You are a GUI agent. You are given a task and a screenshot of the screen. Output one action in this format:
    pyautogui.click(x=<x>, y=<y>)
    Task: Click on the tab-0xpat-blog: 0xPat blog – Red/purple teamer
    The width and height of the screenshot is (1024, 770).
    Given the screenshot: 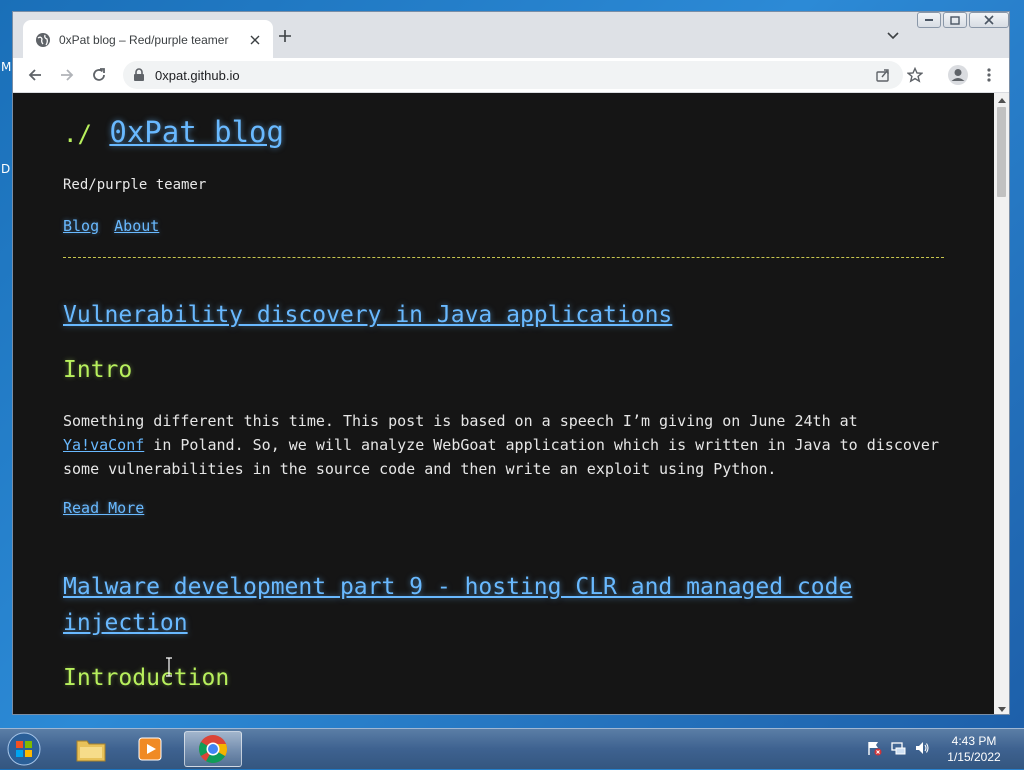 What is the action you would take?
    pyautogui.click(x=148, y=40)
    